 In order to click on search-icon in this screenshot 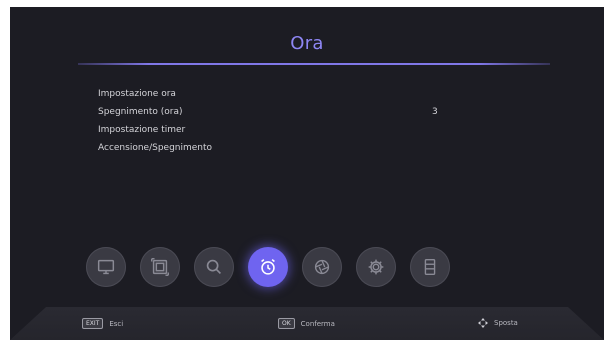, I will do `click(214, 267)`.